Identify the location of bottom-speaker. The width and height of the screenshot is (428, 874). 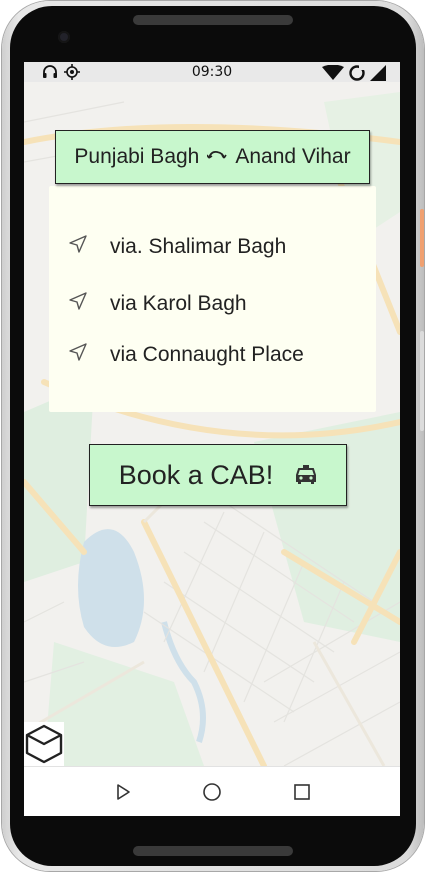
(213, 851).